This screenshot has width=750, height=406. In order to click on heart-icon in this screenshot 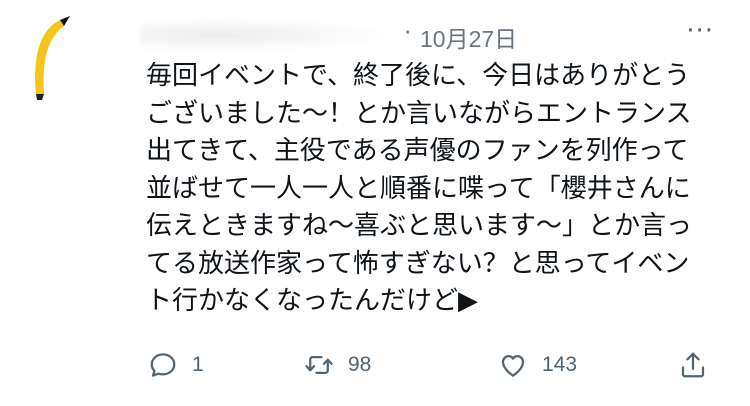, I will do `click(513, 366)`.